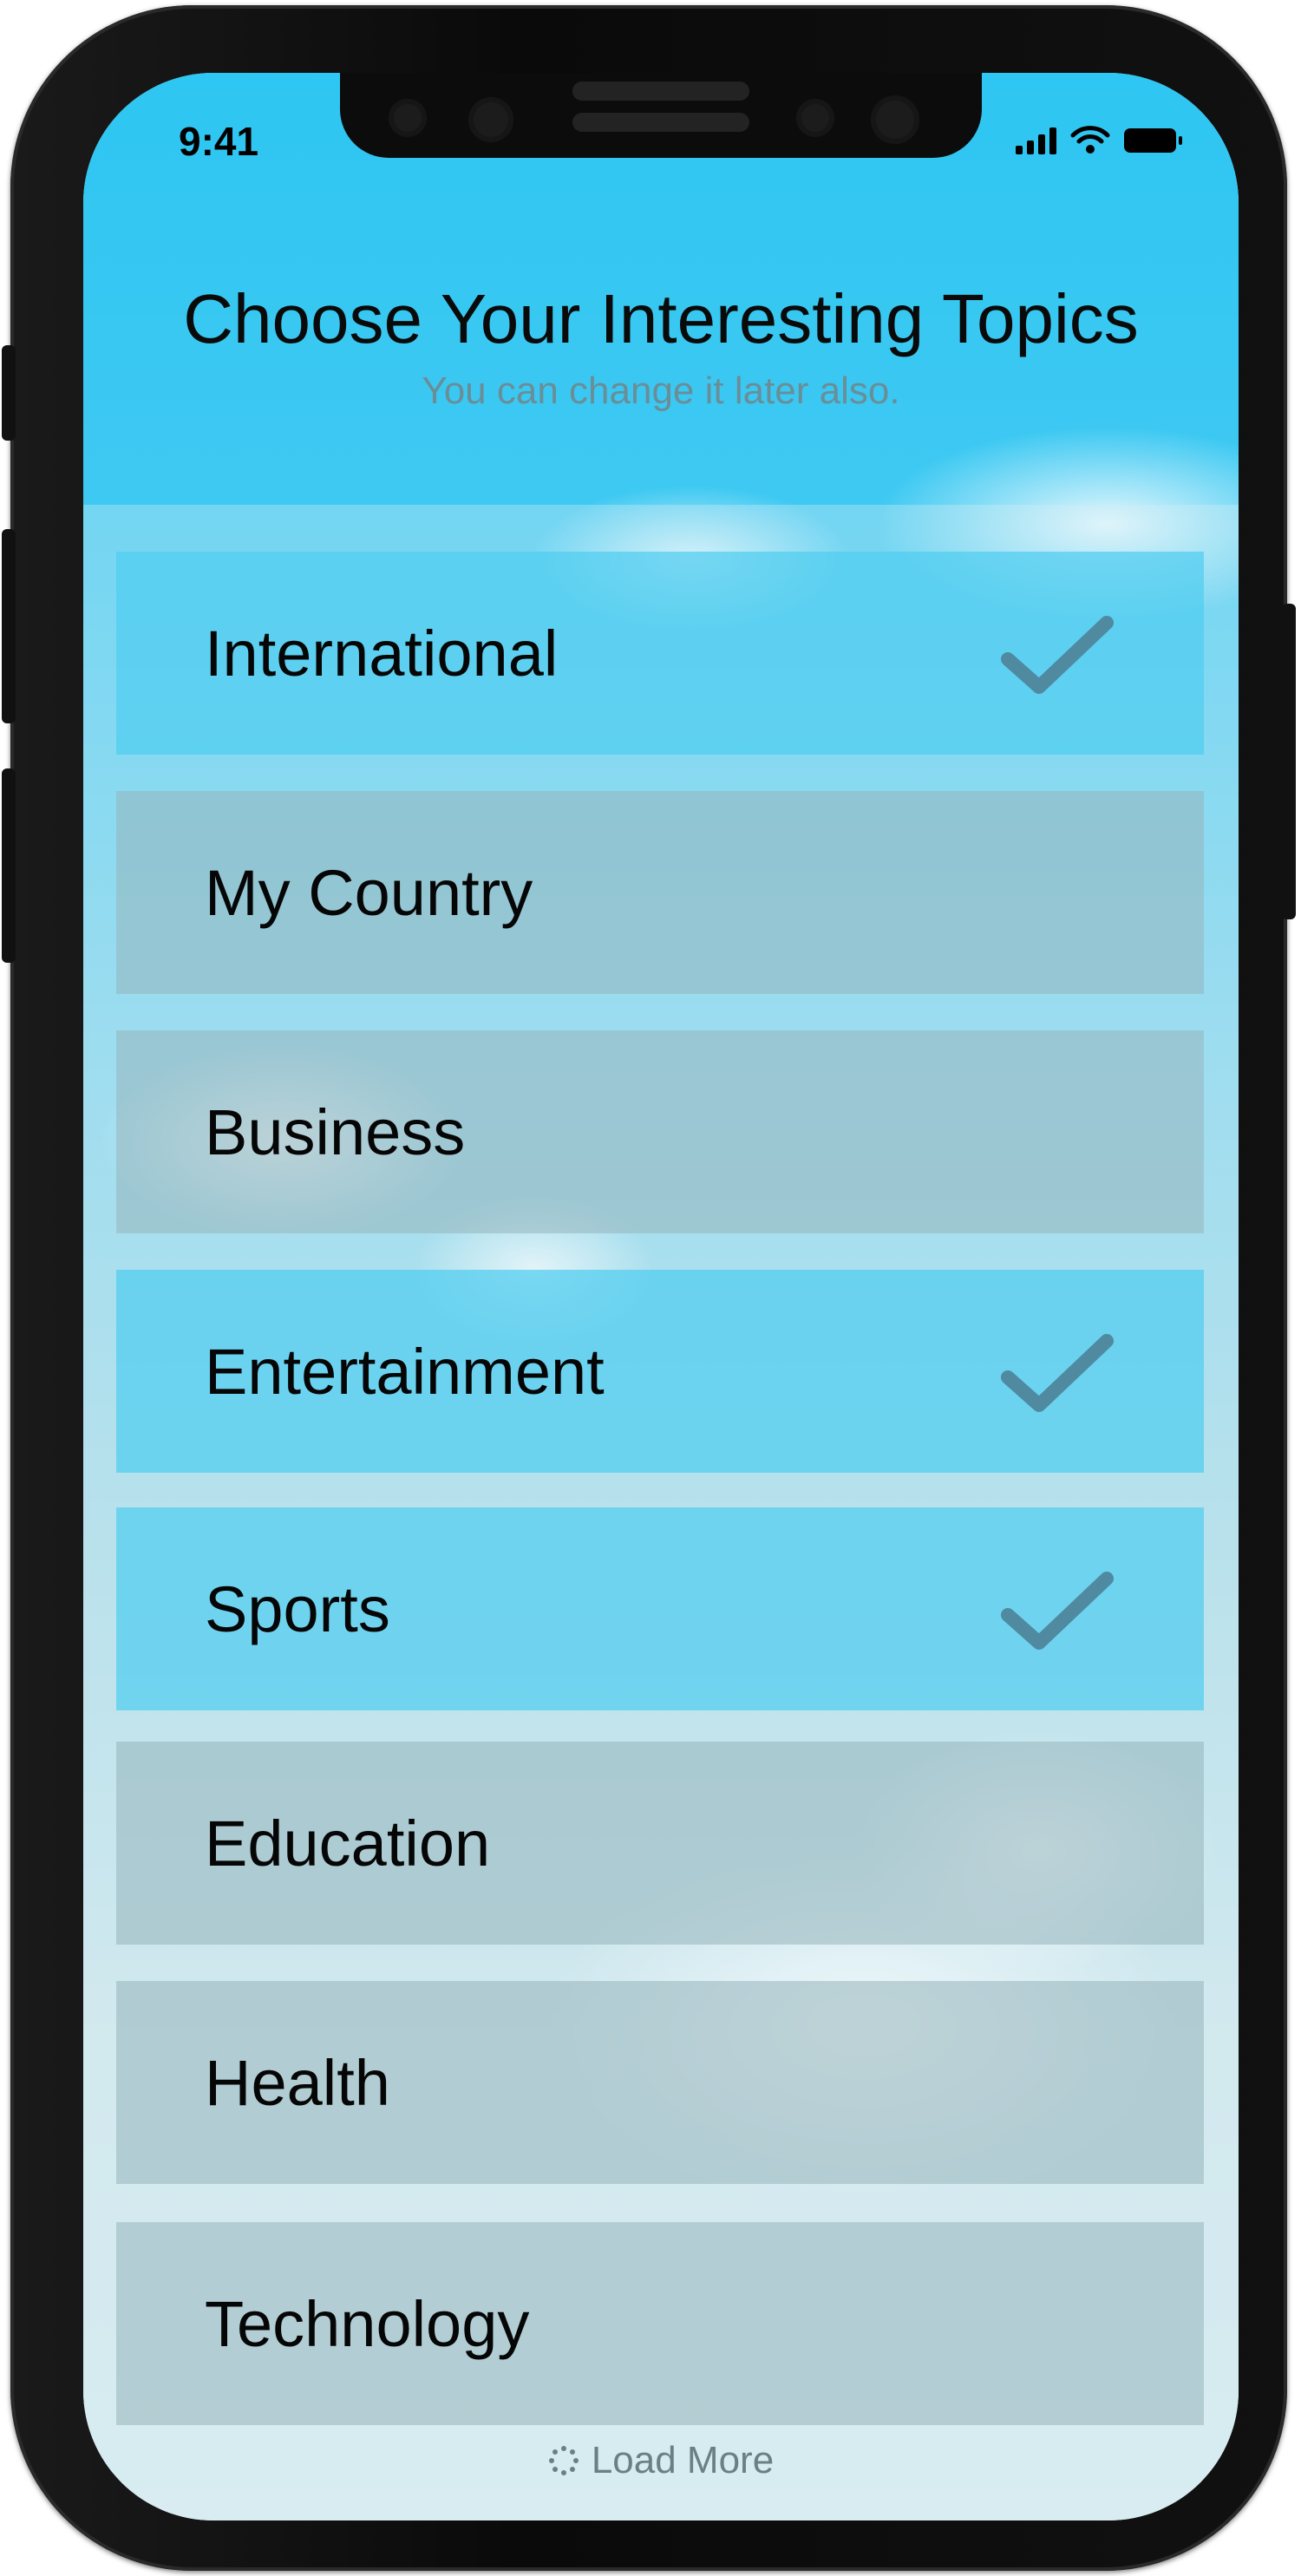  Describe the element at coordinates (219, 141) in the screenshot. I see `status-time: 9:41` at that location.